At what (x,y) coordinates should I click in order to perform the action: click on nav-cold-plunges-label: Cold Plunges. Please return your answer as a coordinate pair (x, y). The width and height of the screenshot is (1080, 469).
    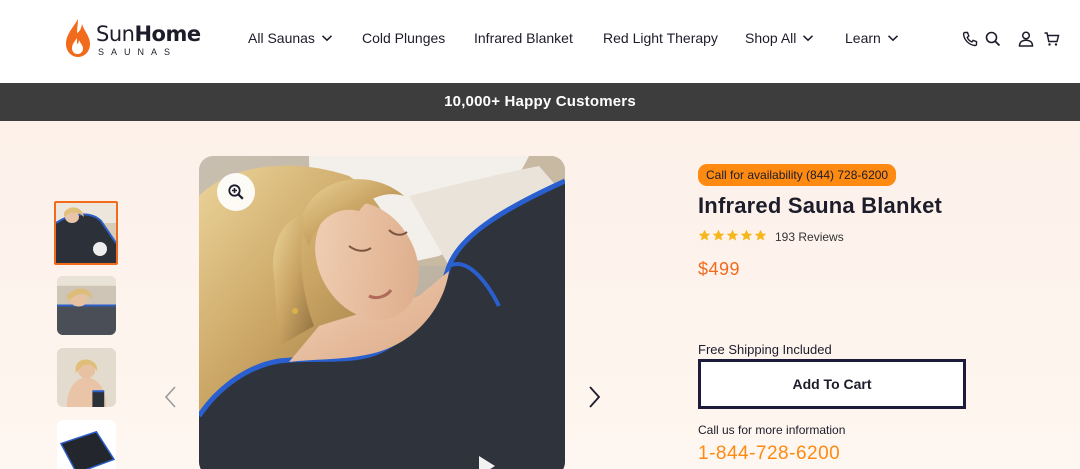
    Looking at the image, I should click on (404, 38).